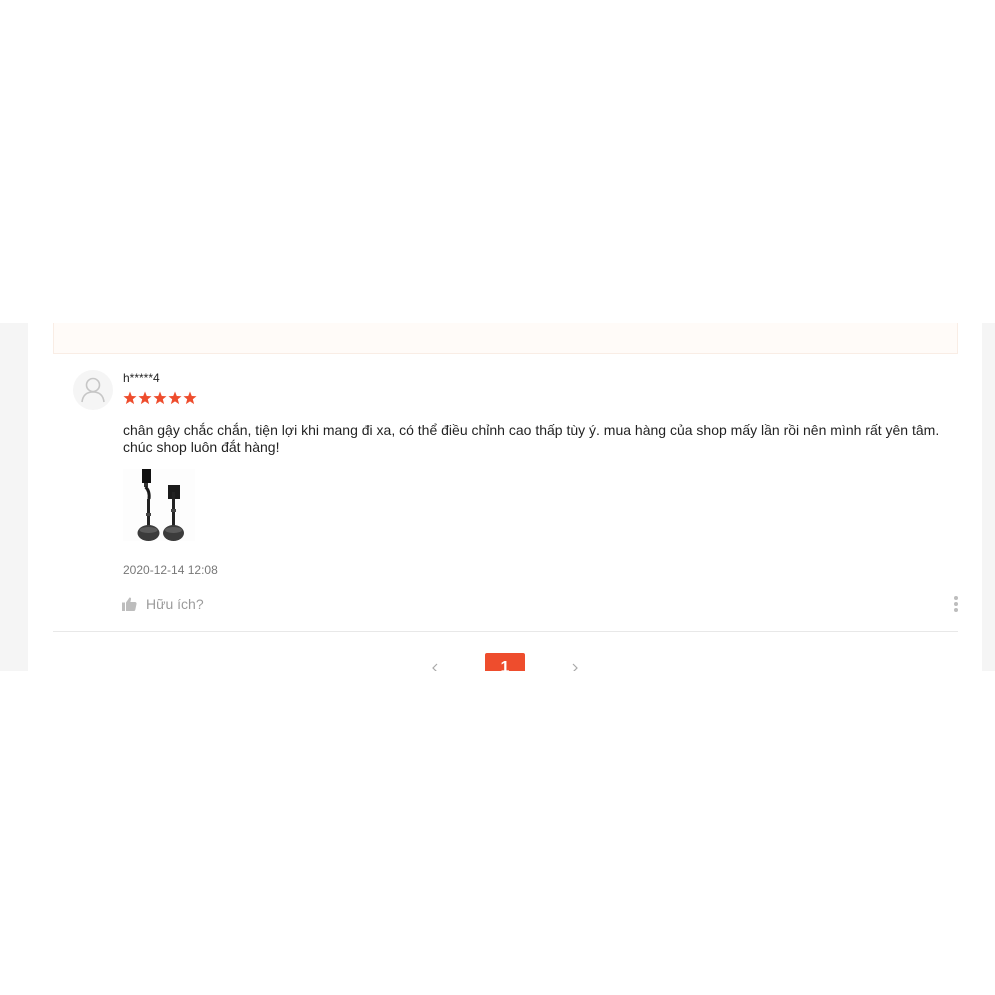  I want to click on chevron-right-icon, so click(575, 667).